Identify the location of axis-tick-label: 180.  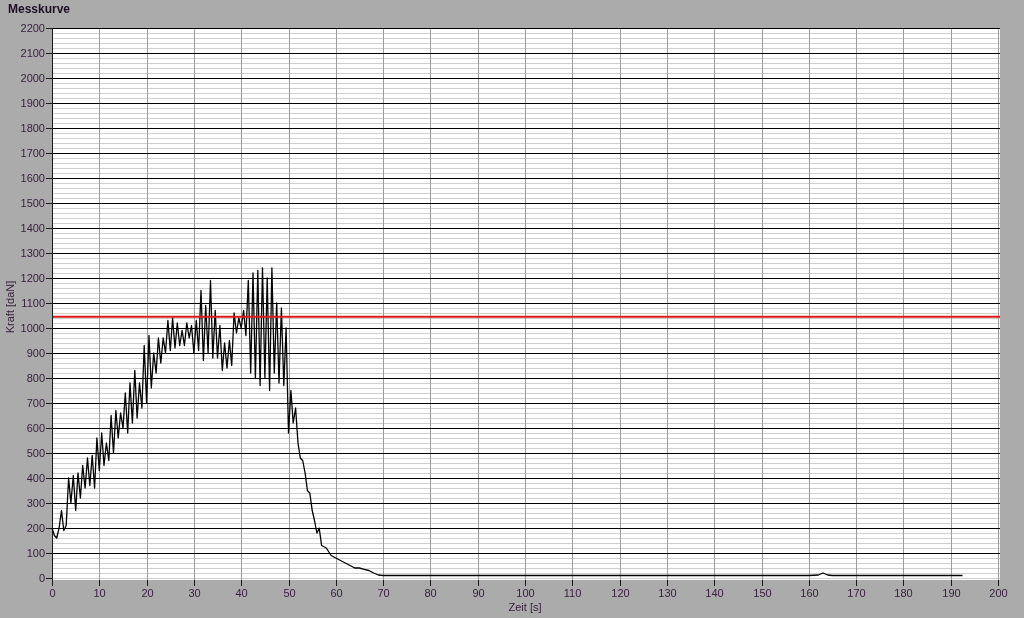
(903, 593).